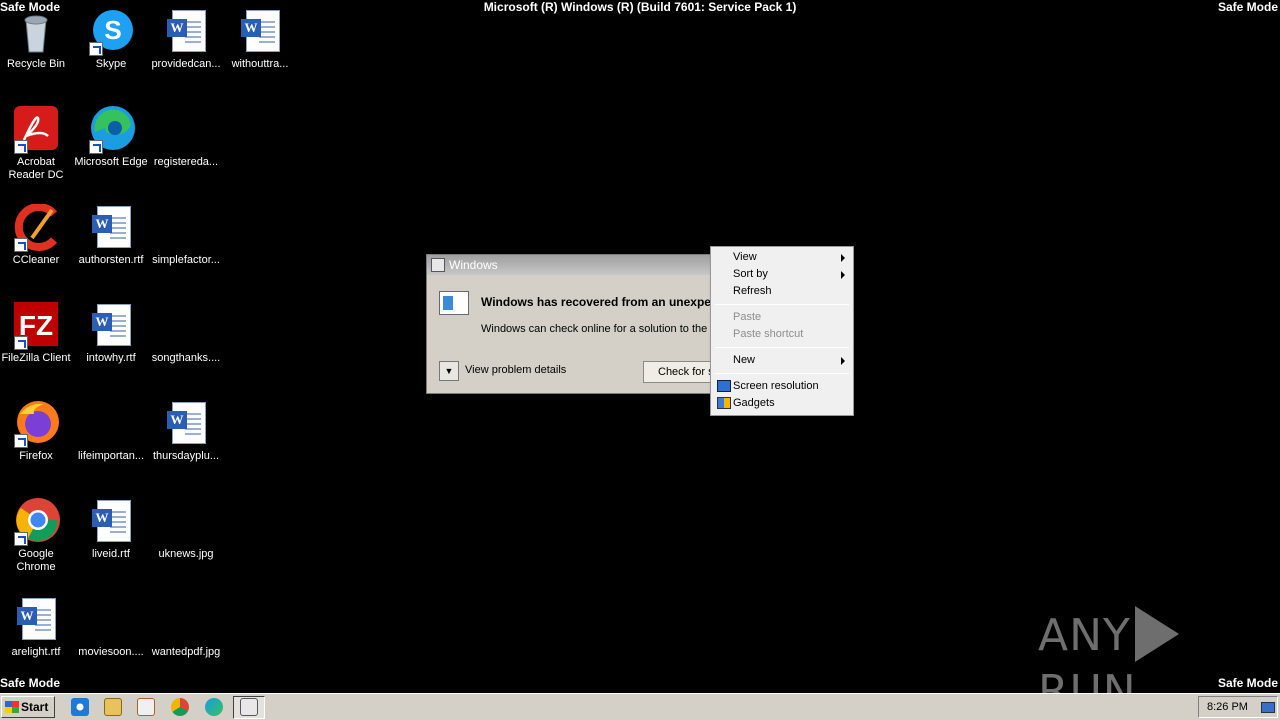 The width and height of the screenshot is (1280, 720). Describe the element at coordinates (515, 370) in the screenshot. I see `view-problem-details-link: View problem details` at that location.